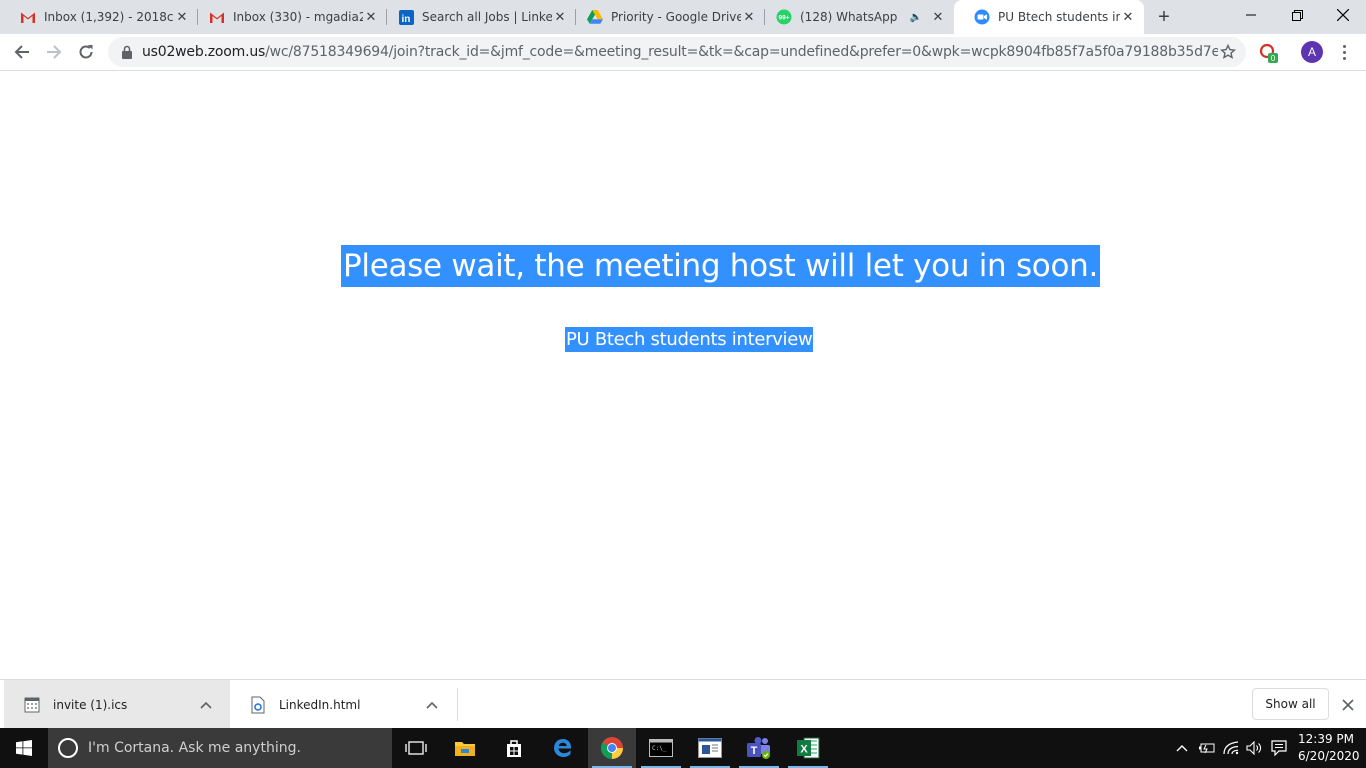 This screenshot has height=768, width=1366. What do you see at coordinates (849, 17) in the screenshot?
I see `tab-title: (128) WhatsApp` at bounding box center [849, 17].